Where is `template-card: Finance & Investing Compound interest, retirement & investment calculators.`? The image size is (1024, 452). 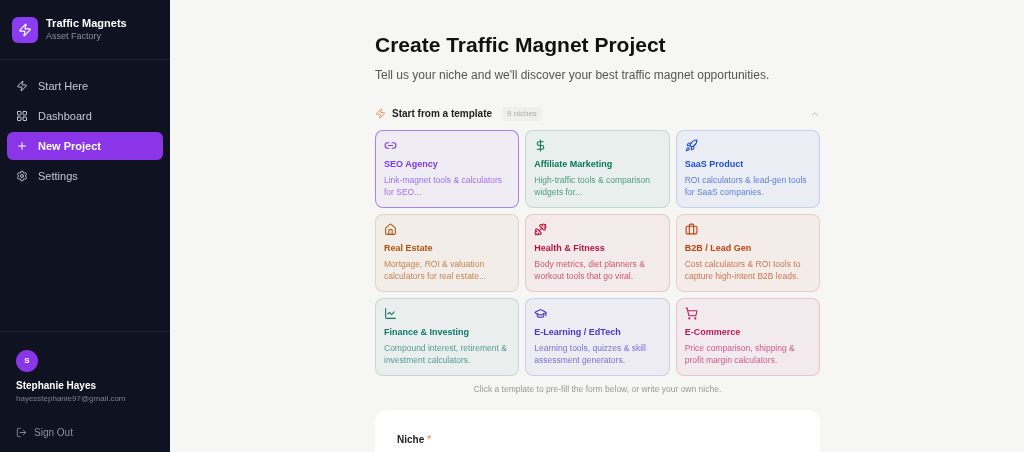
template-card: Finance & Investing Compound interest, retirement & investment calculators. is located at coordinates (447, 337).